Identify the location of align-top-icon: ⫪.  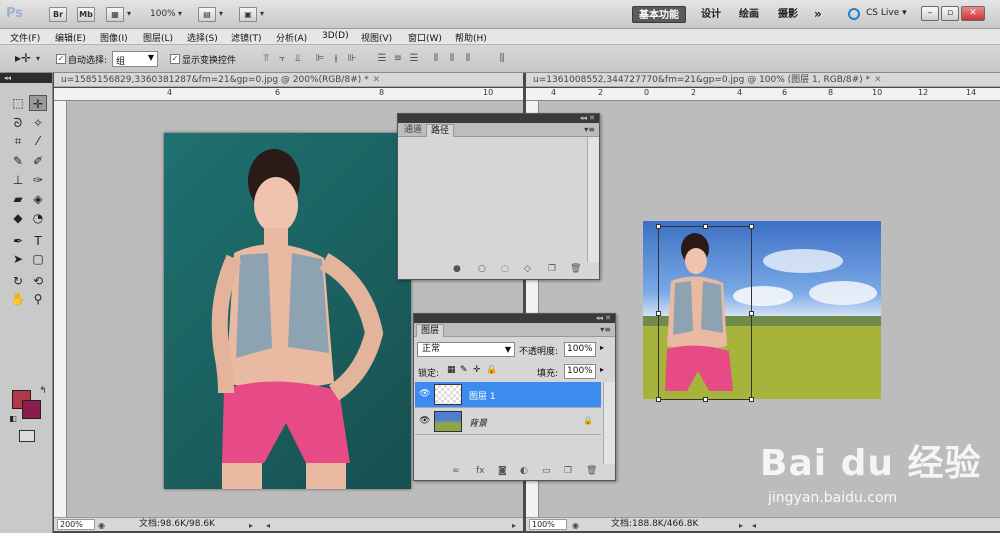
(266, 59).